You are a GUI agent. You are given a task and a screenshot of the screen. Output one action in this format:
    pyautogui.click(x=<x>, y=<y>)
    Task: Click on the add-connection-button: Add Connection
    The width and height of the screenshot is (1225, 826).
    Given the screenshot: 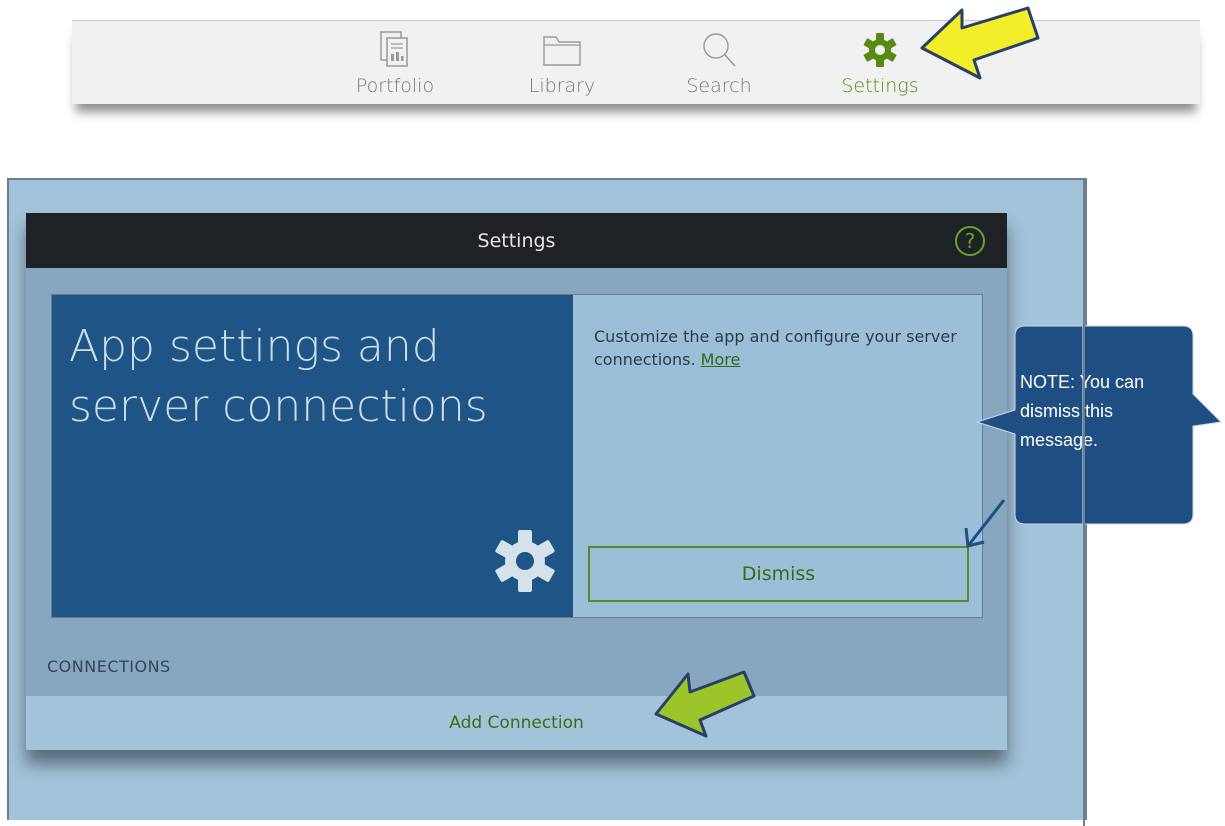 What is the action you would take?
    pyautogui.click(x=516, y=723)
    